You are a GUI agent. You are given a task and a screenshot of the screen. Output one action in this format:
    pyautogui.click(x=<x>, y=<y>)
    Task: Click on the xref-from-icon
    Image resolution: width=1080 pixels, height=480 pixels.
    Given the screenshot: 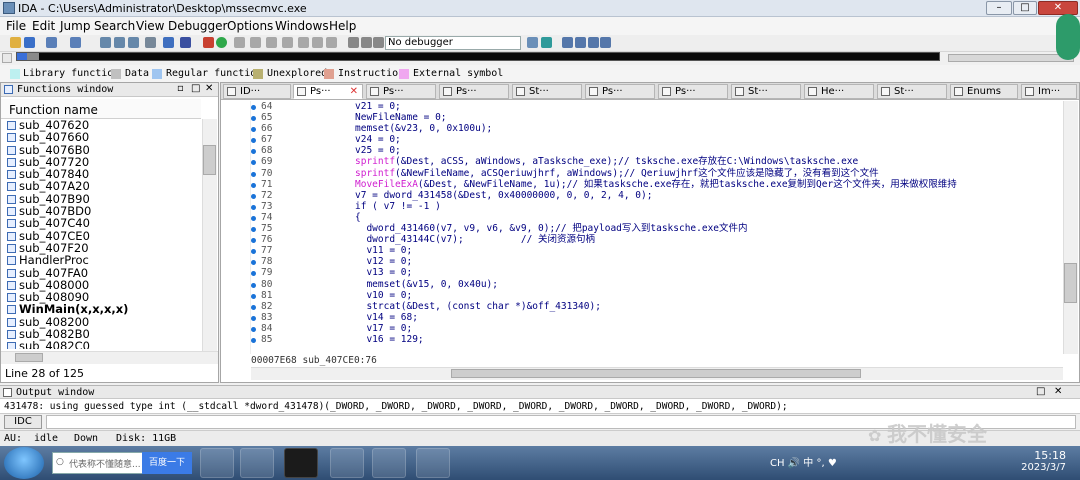 What is the action you would take?
    pyautogui.click(x=271, y=42)
    